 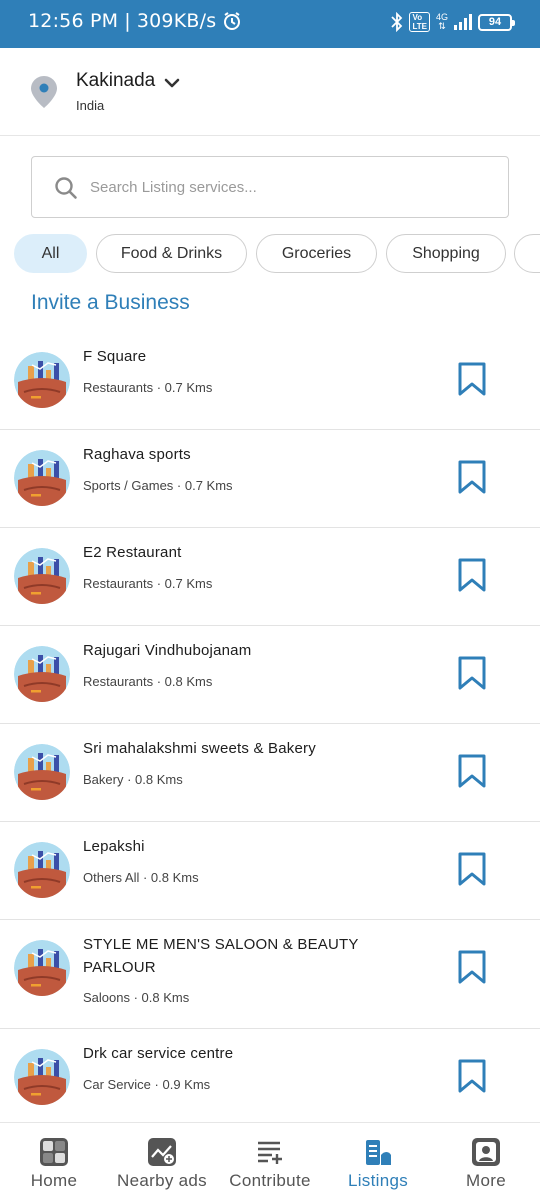 I want to click on alarm-icon, so click(x=232, y=21).